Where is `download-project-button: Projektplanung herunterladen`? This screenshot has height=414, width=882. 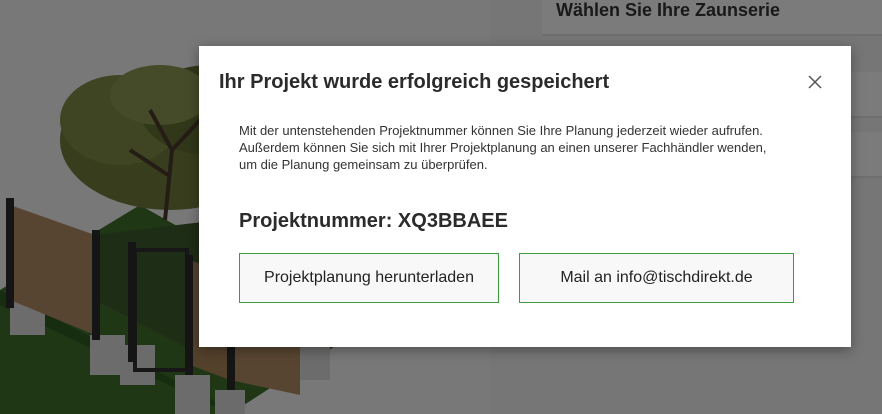
download-project-button: Projektplanung herunterladen is located at coordinates (369, 278).